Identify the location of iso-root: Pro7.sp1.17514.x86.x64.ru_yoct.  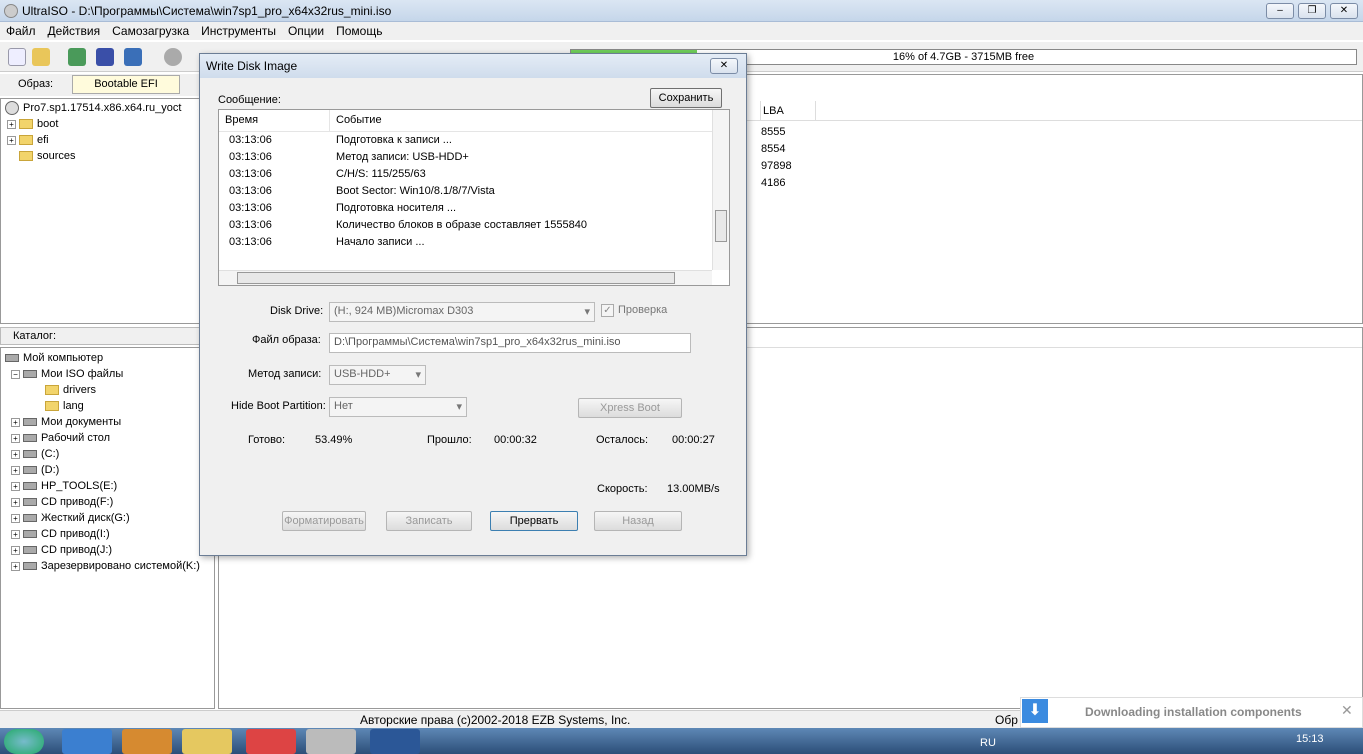
(107, 108).